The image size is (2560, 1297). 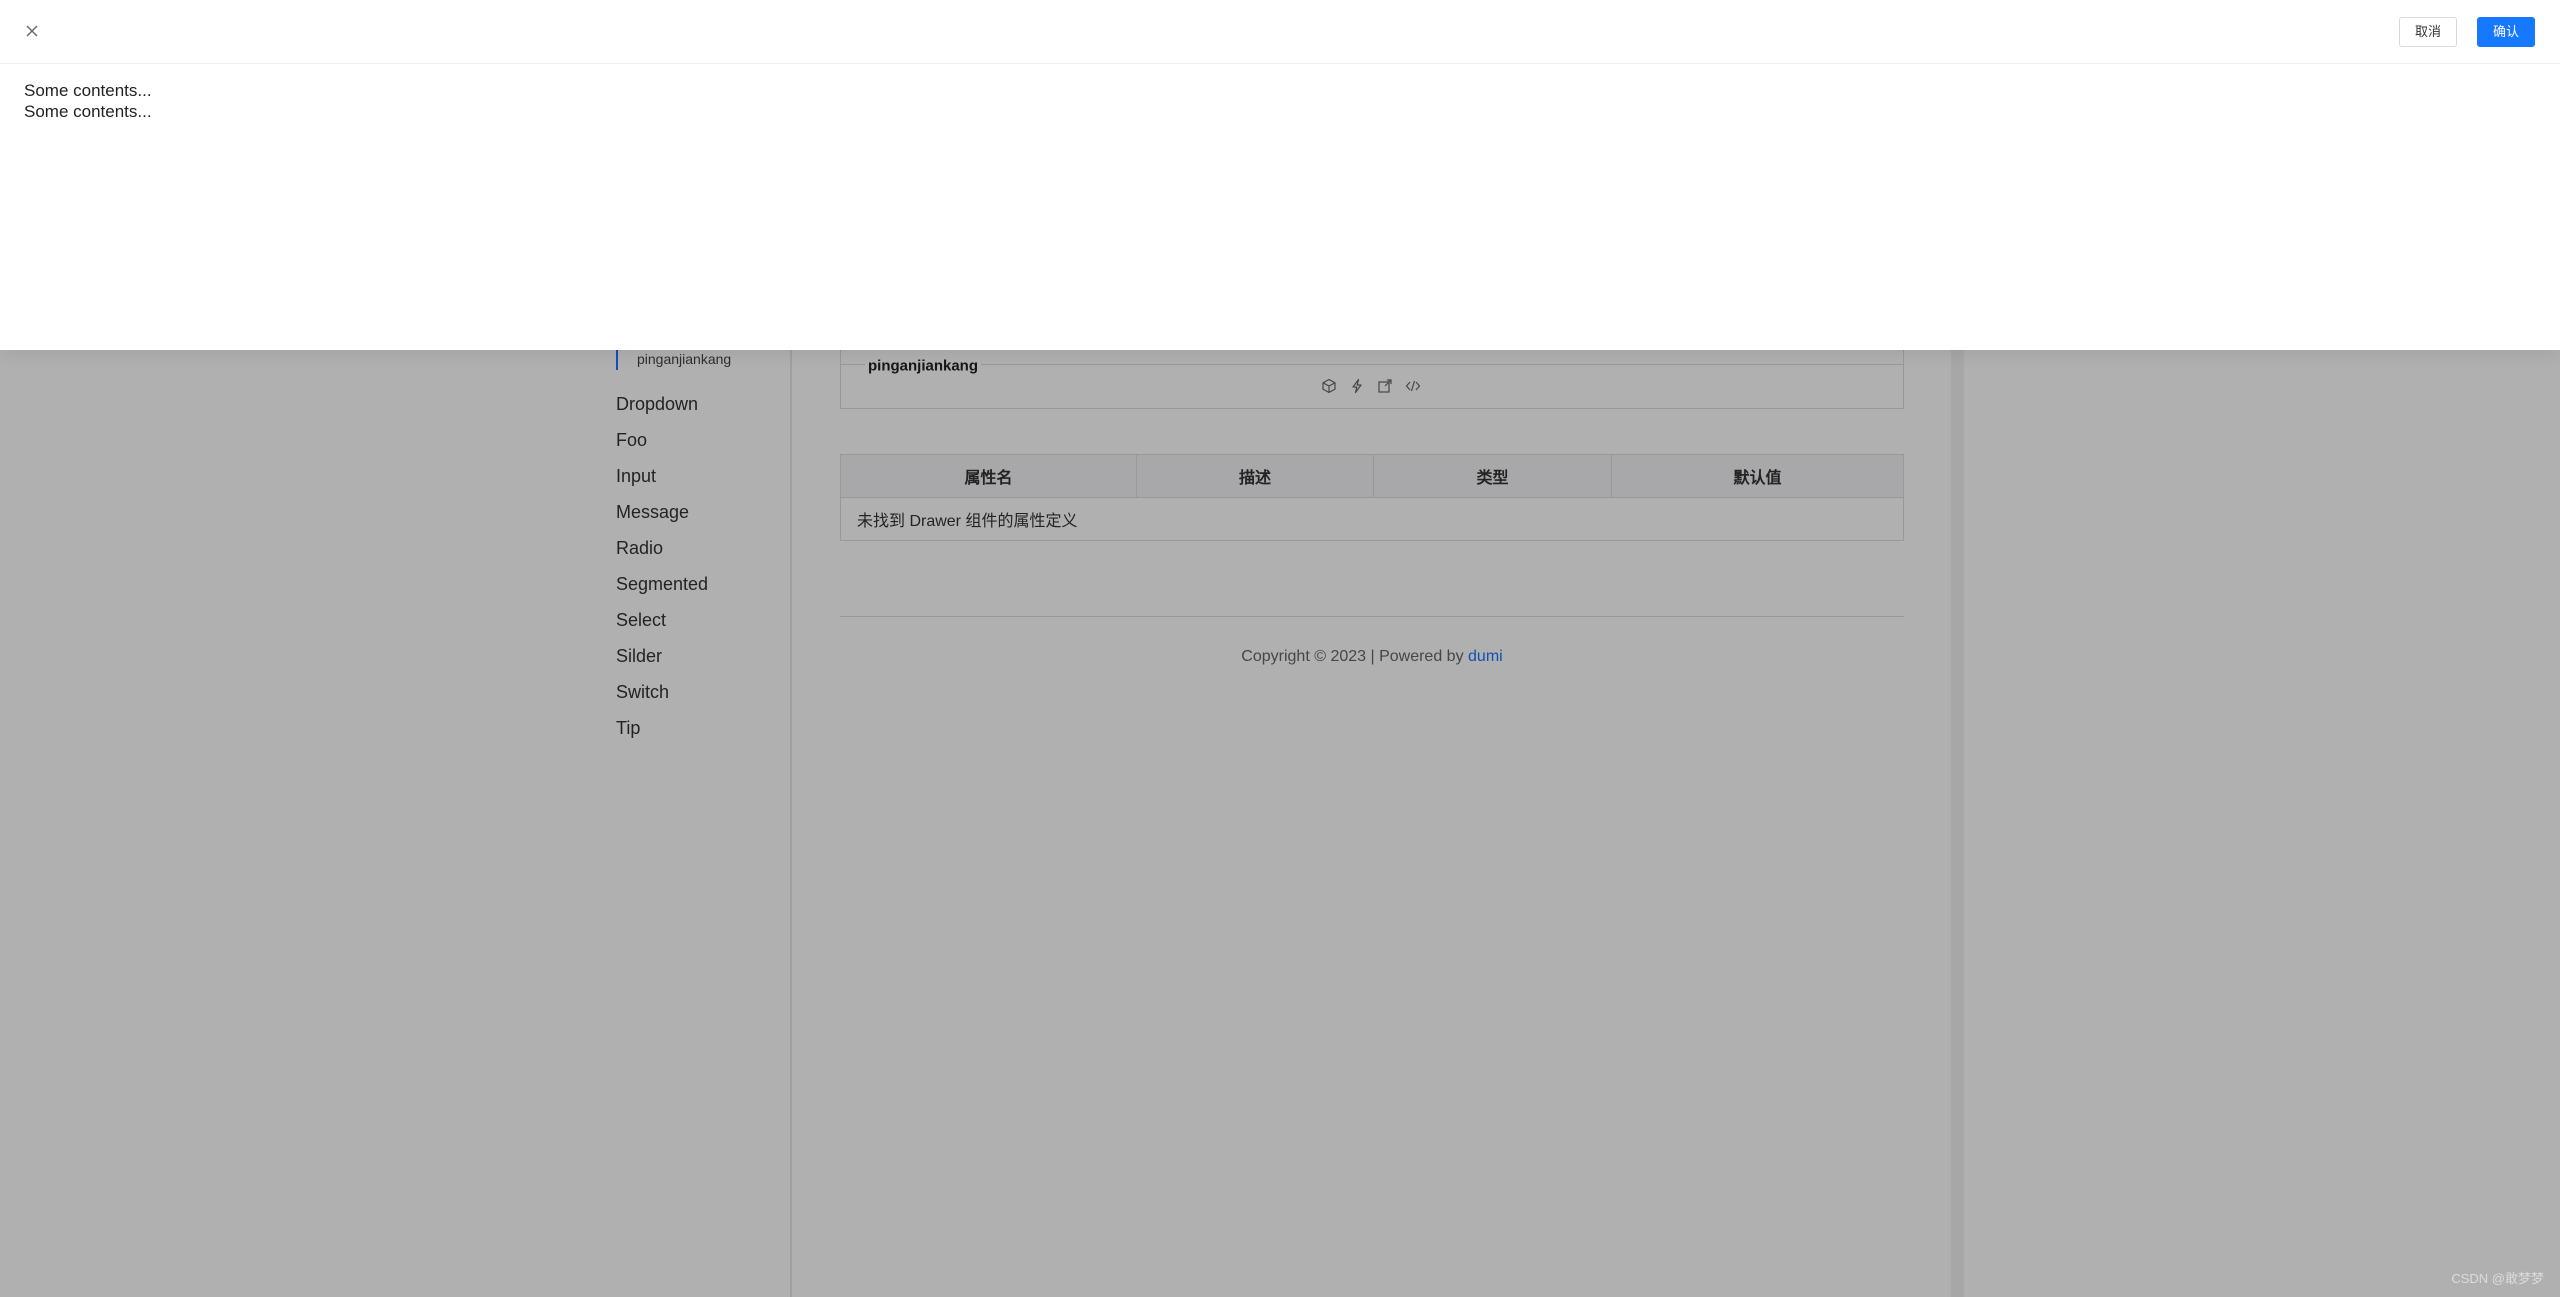 I want to click on watermark: CSDN @敢梦梦, so click(x=2497, y=1278).